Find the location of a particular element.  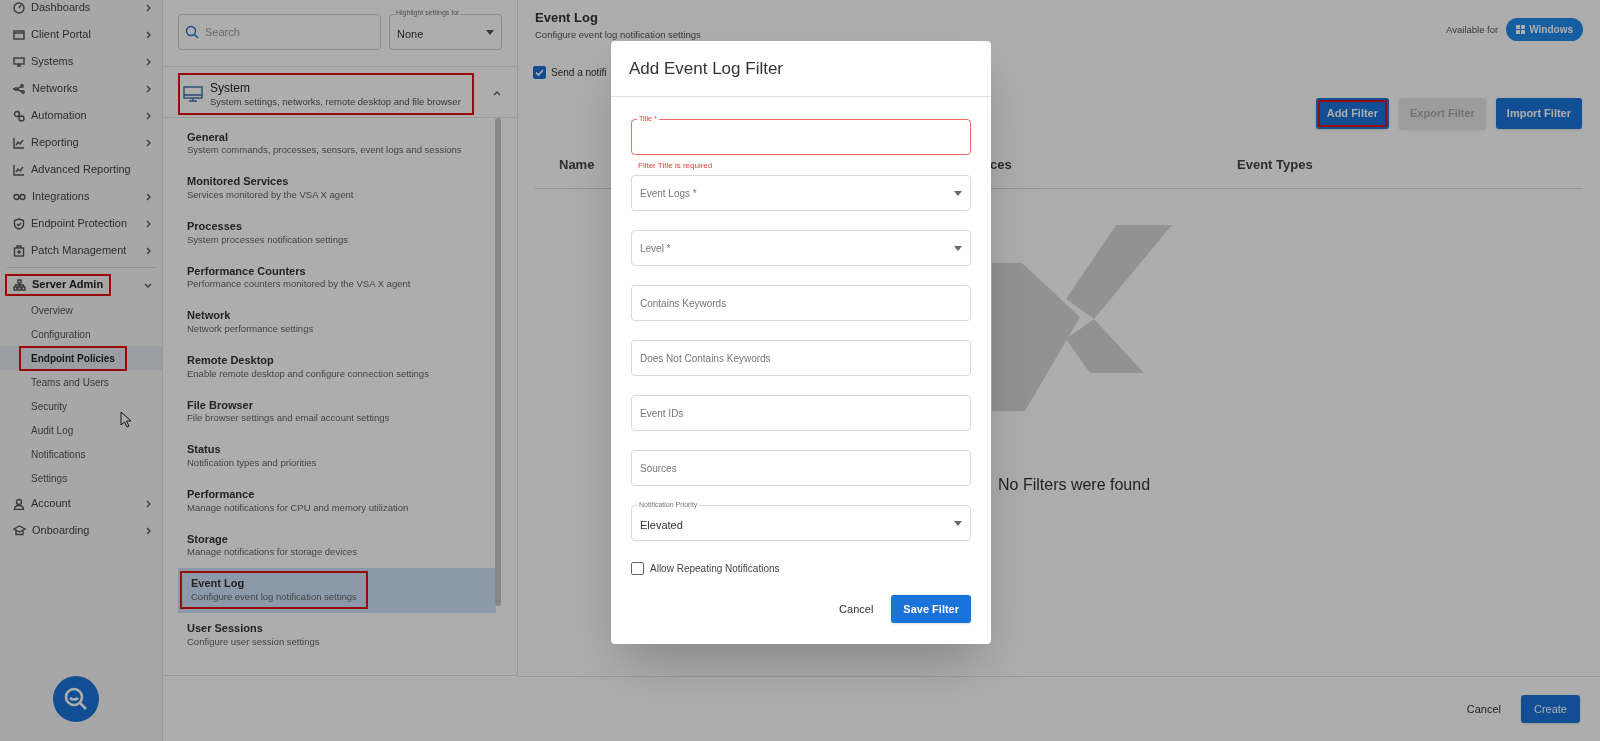

settings-item: Event Log Configure event log notification settings is located at coordinates (337, 590).